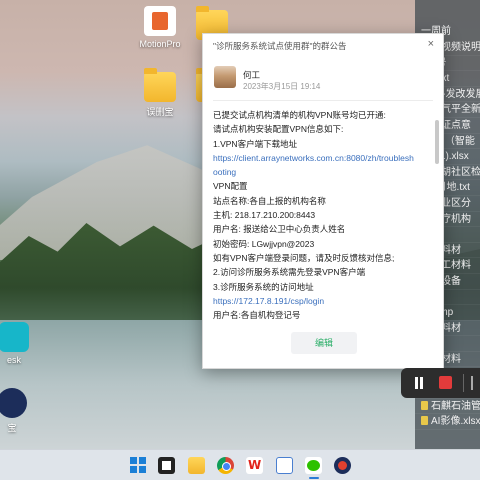 This screenshot has width=480, height=480. Describe the element at coordinates (160, 21) in the screenshot. I see `motionpro-icon` at that location.